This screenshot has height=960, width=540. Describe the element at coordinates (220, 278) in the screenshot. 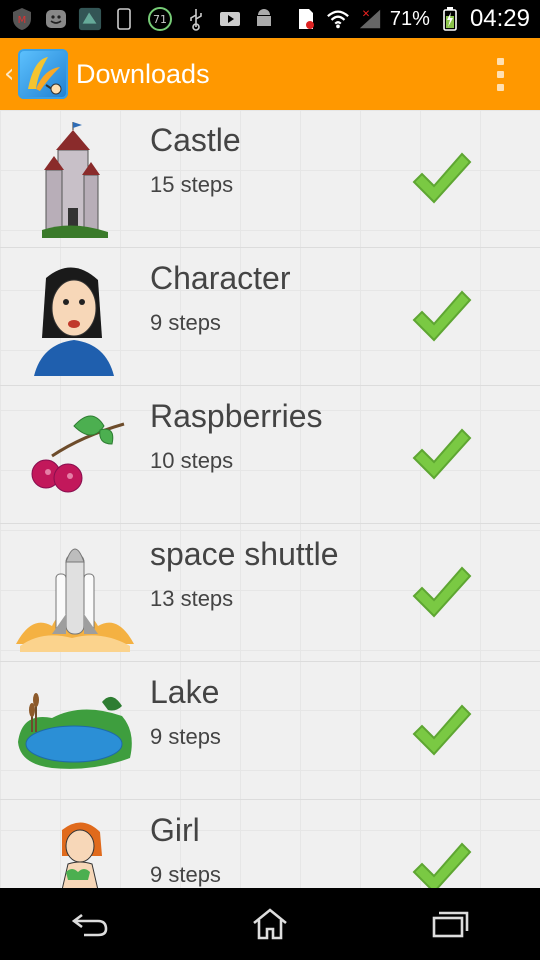

I see `item-title: Character` at that location.